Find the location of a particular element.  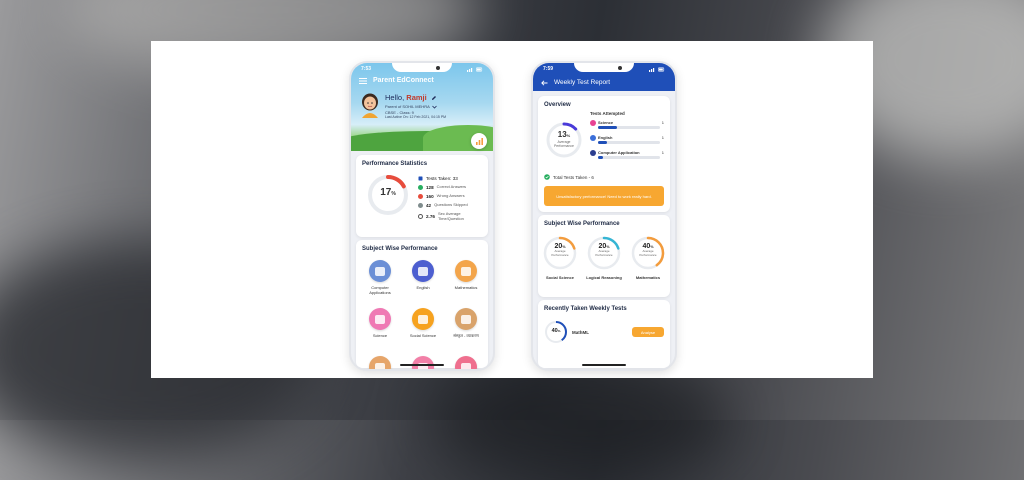

performance-title: Performance Statistics is located at coordinates (395, 164).